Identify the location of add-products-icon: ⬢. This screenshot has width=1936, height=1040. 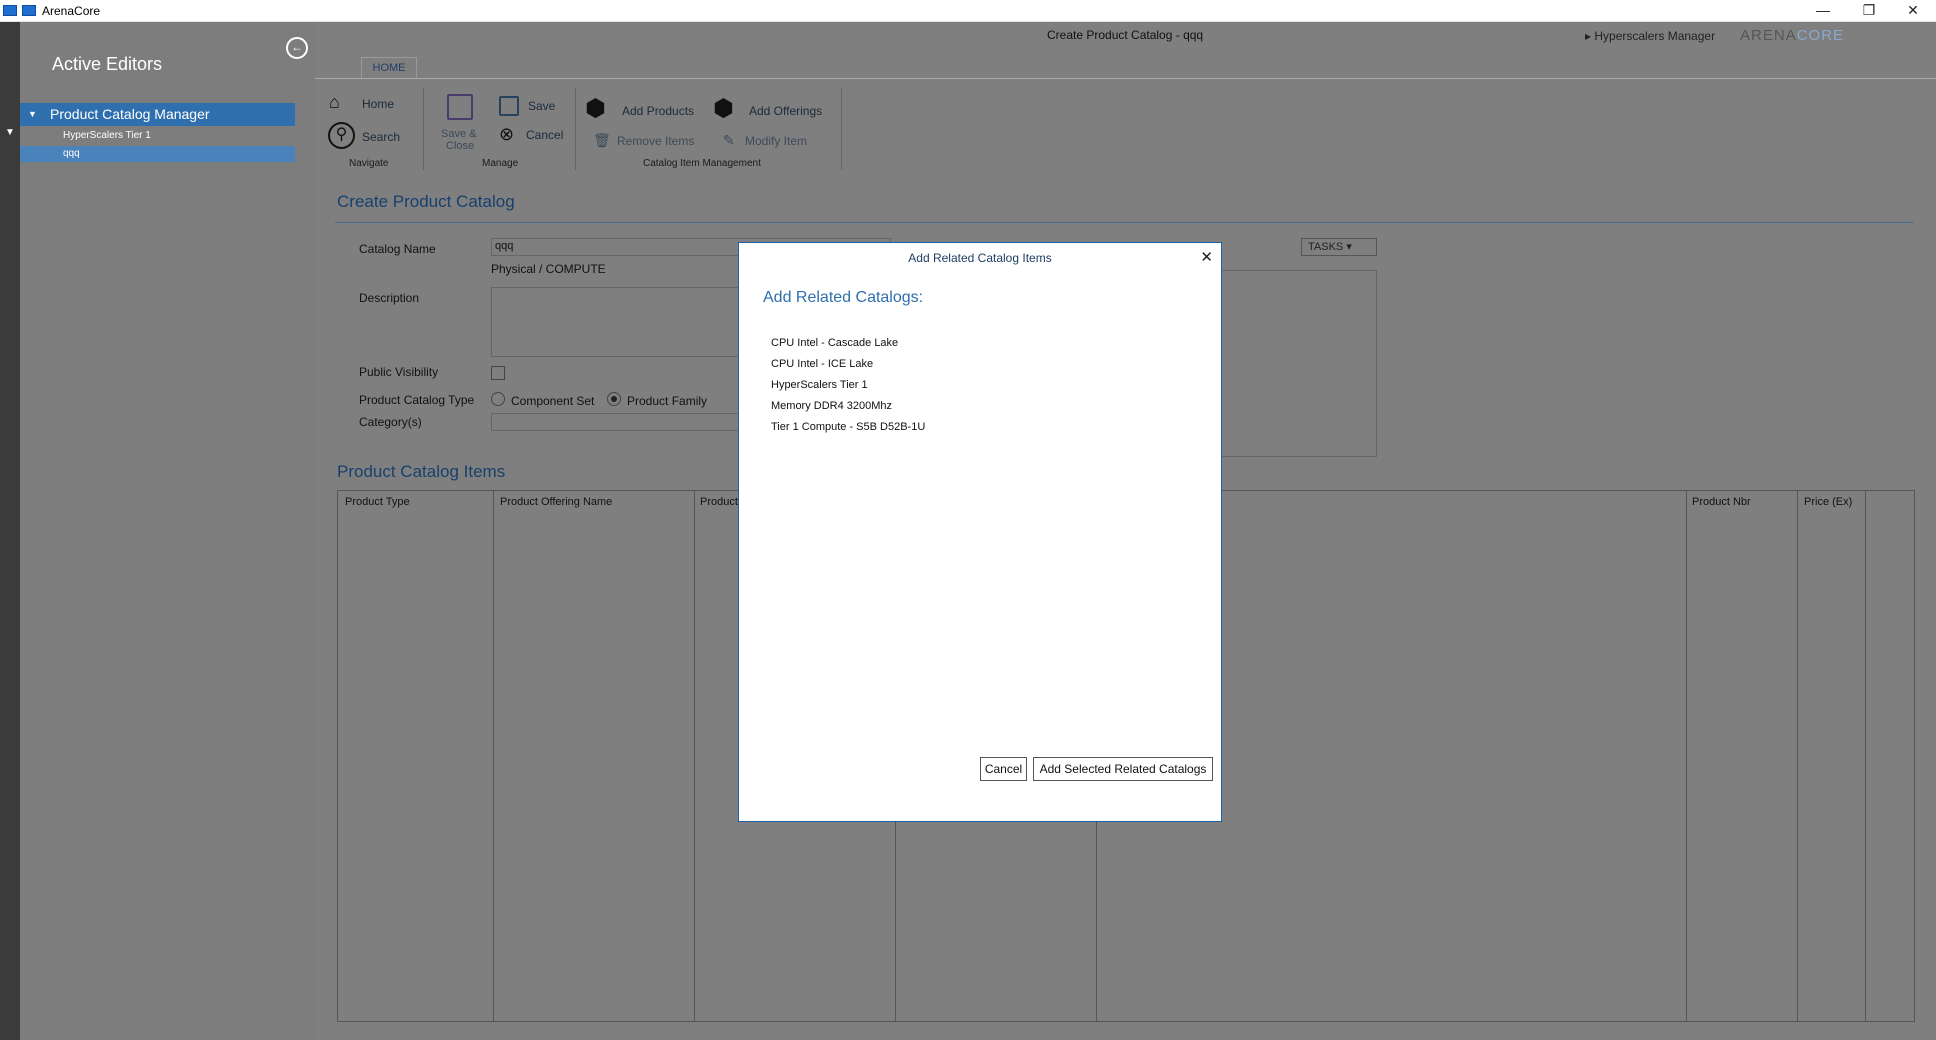
(595, 108).